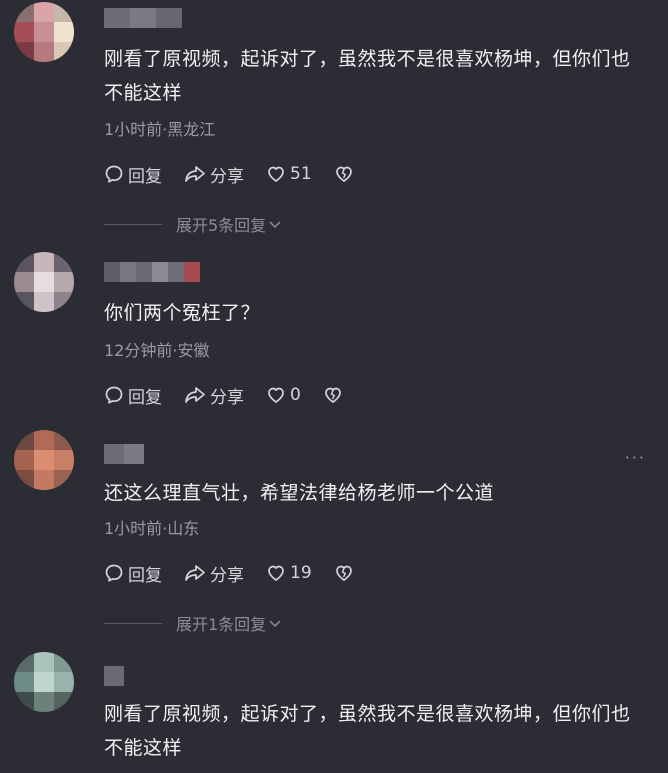 Image resolution: width=668 pixels, height=773 pixels. I want to click on comment-actions: 回复 分享 51, so click(242, 174).